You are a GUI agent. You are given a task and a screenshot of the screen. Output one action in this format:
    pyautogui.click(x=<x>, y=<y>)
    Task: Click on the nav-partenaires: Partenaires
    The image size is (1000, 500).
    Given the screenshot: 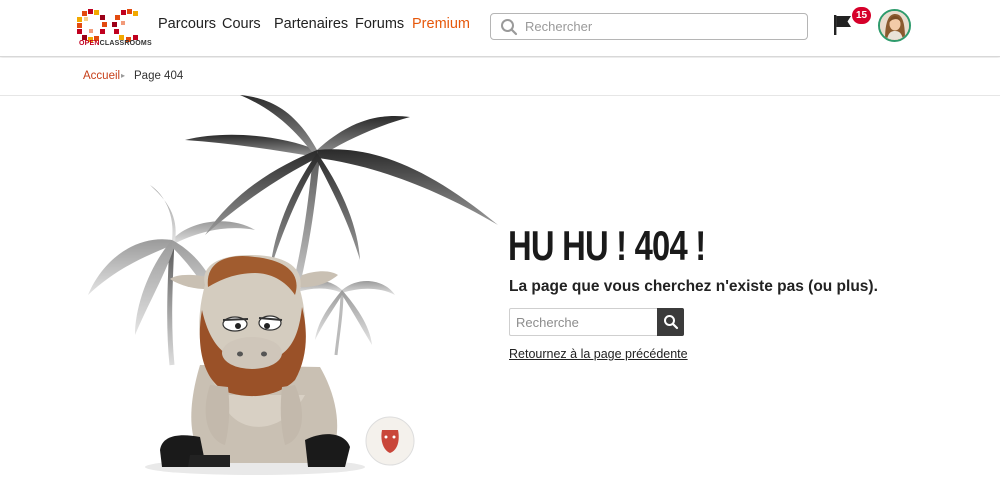 What is the action you would take?
    pyautogui.click(x=311, y=24)
    